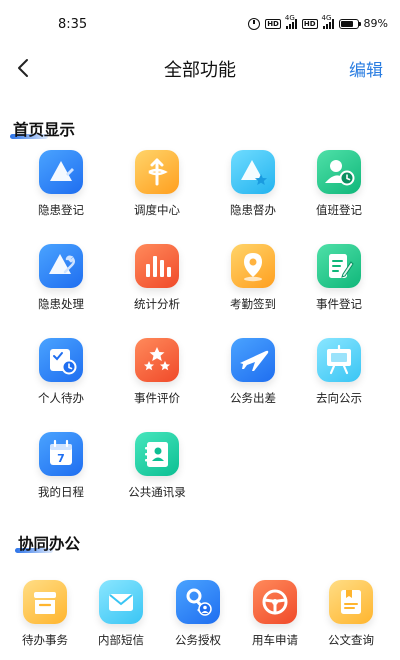  I want to click on steering-wheel-icon, so click(275, 602).